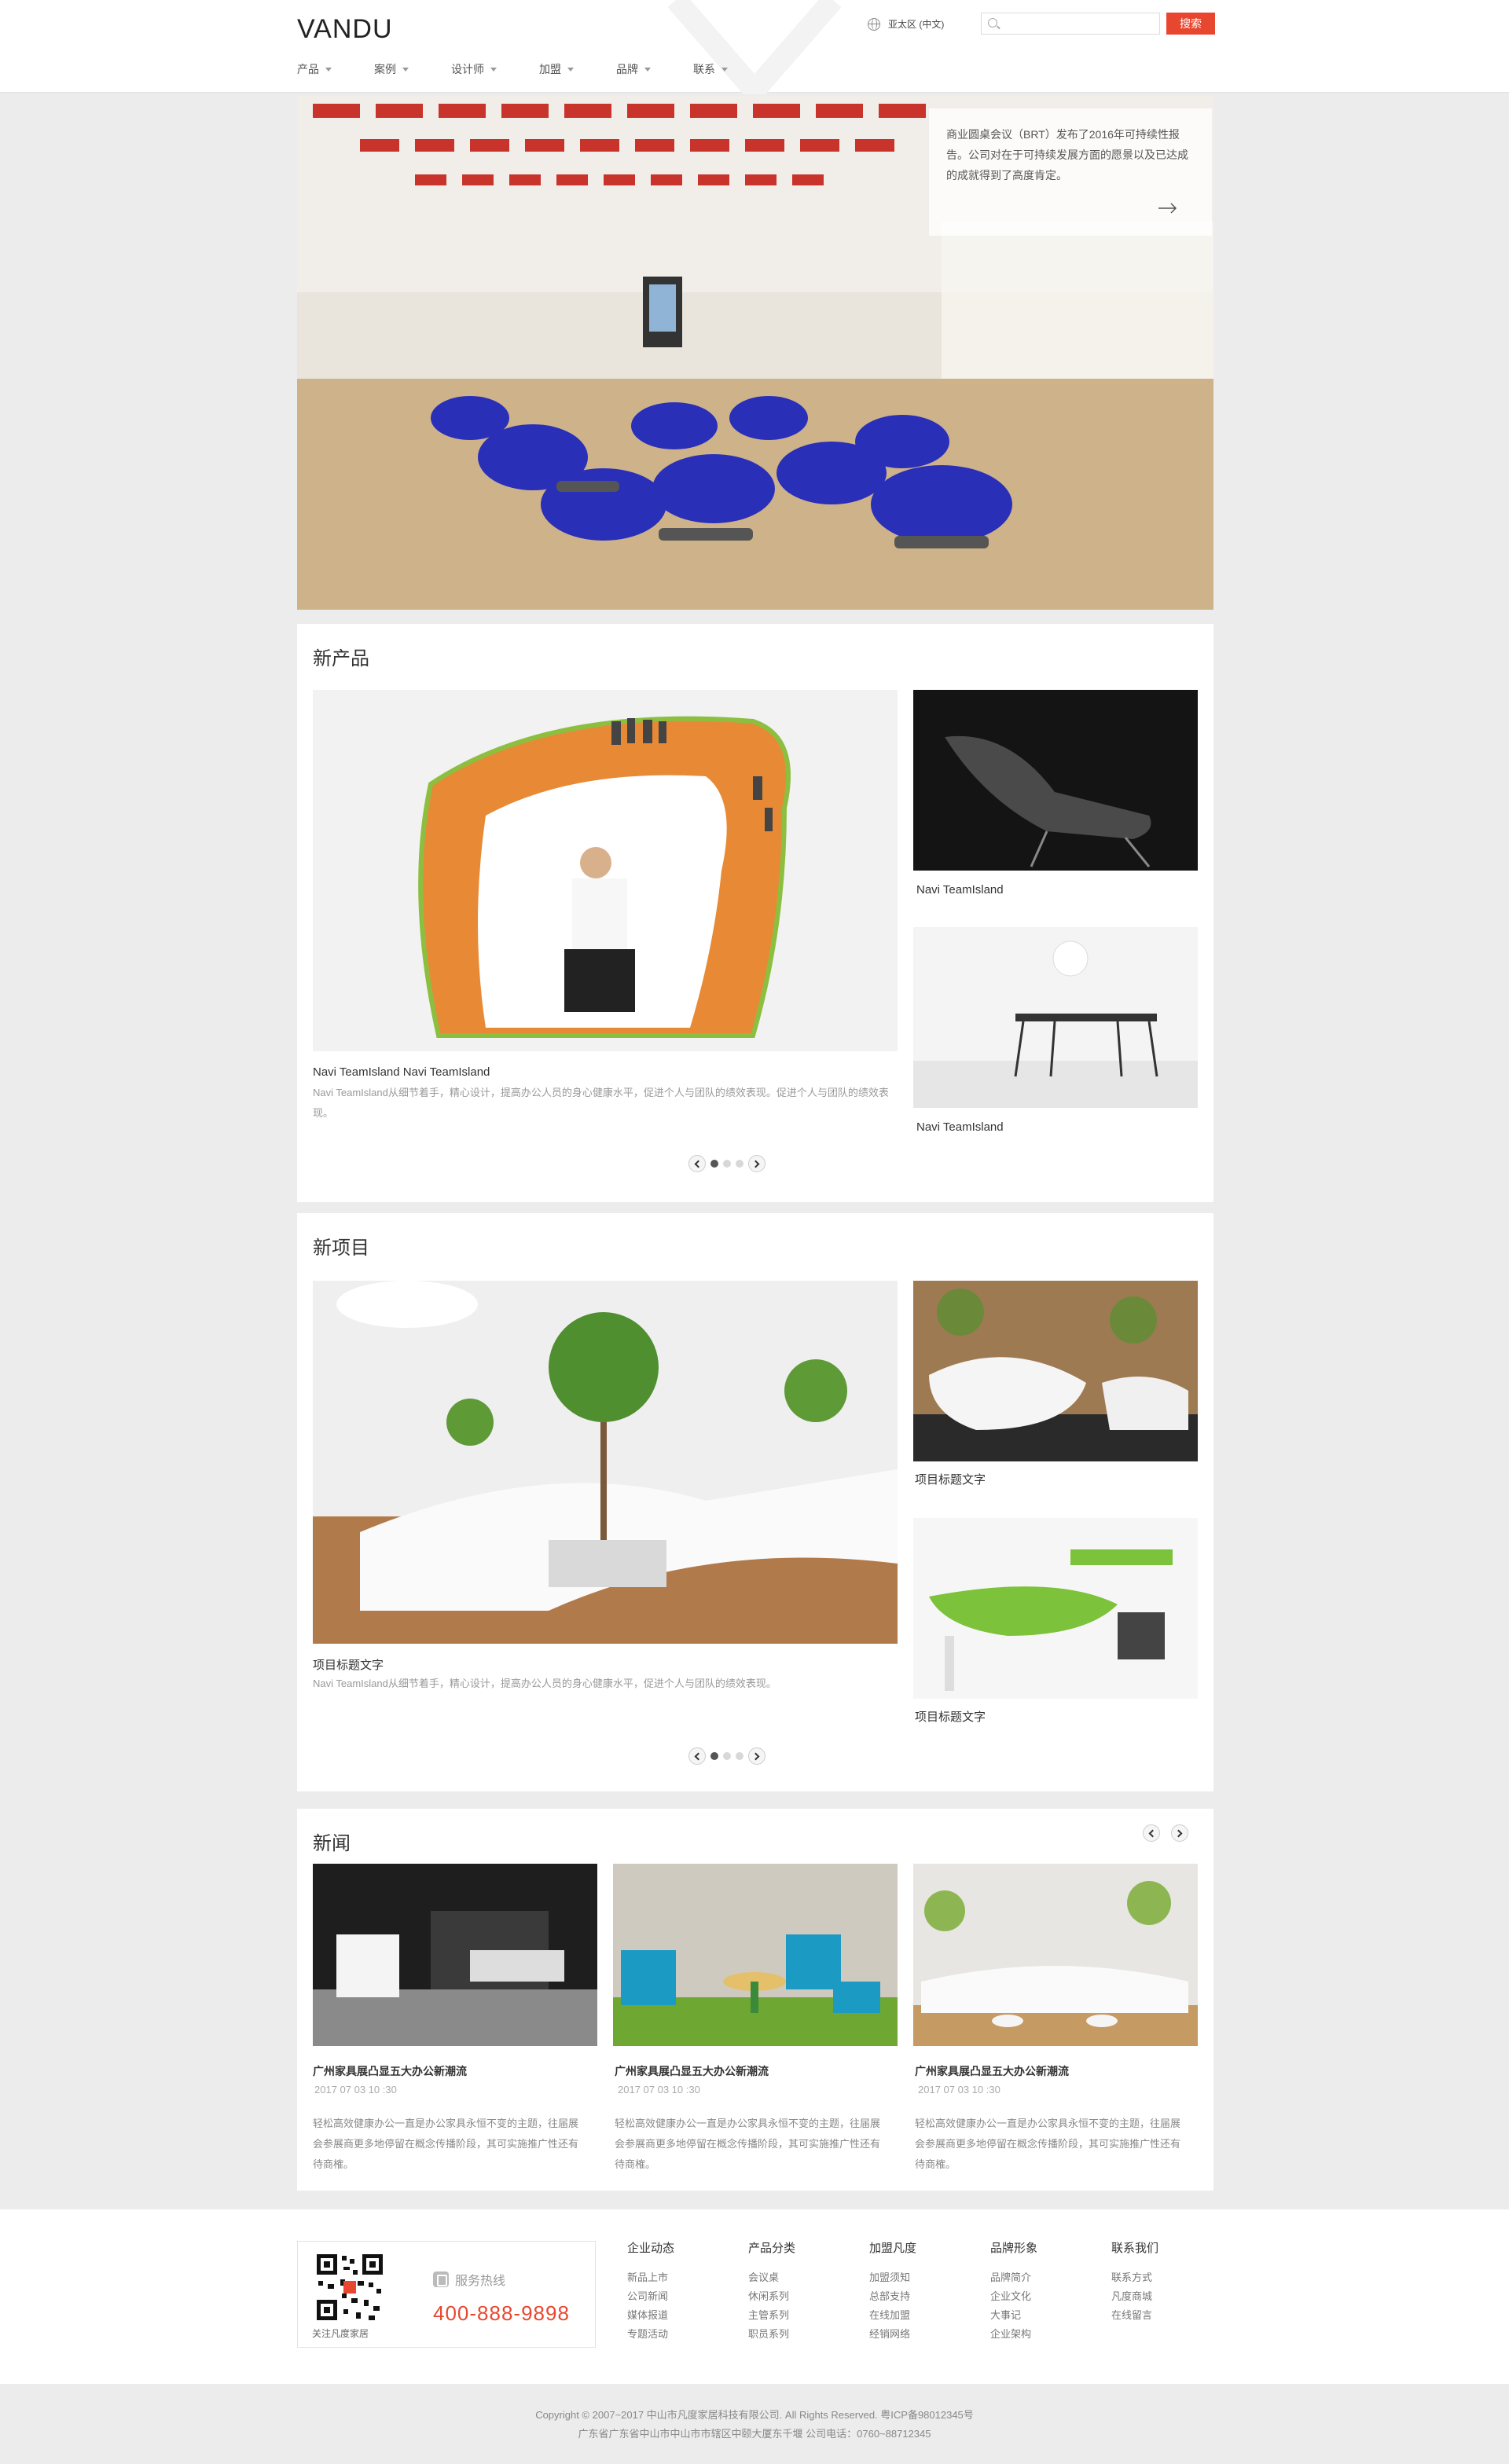 The height and width of the screenshot is (2464, 1509). I want to click on nav-item-contact: 联系, so click(710, 69).